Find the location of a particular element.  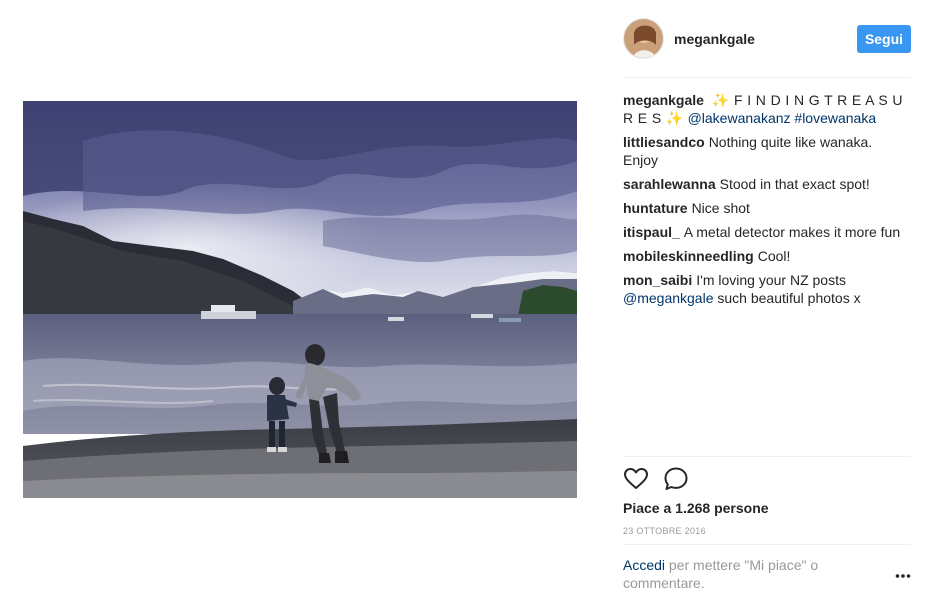

speech-bubble-icon is located at coordinates (676, 479).